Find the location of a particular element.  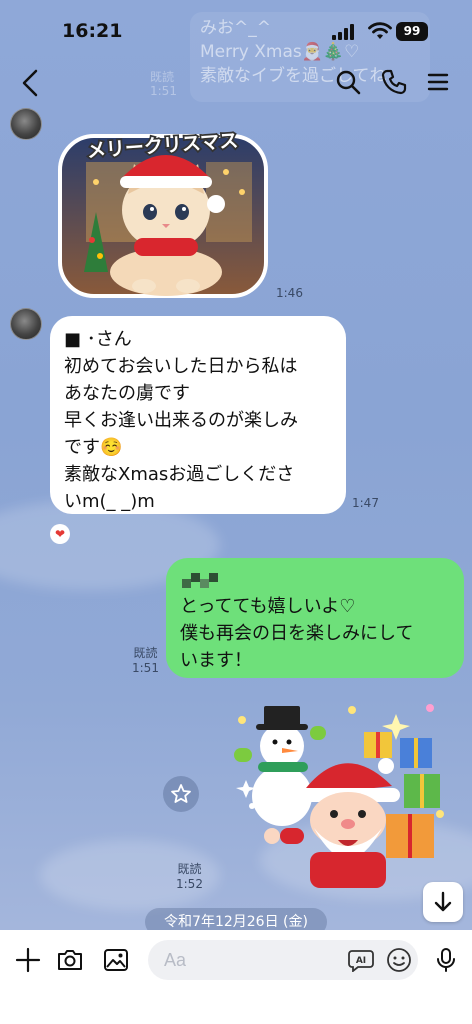

message-time: 1:52 is located at coordinates (189, 884).